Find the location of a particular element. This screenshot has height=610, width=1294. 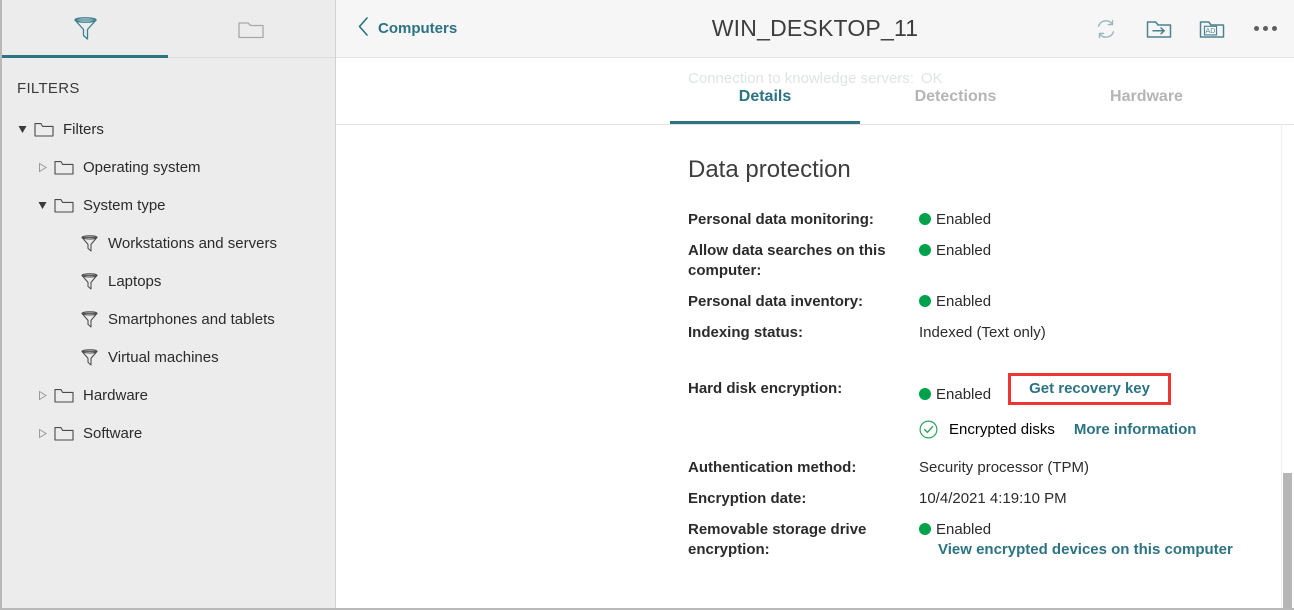

tab-detections: Detections is located at coordinates (955, 106).